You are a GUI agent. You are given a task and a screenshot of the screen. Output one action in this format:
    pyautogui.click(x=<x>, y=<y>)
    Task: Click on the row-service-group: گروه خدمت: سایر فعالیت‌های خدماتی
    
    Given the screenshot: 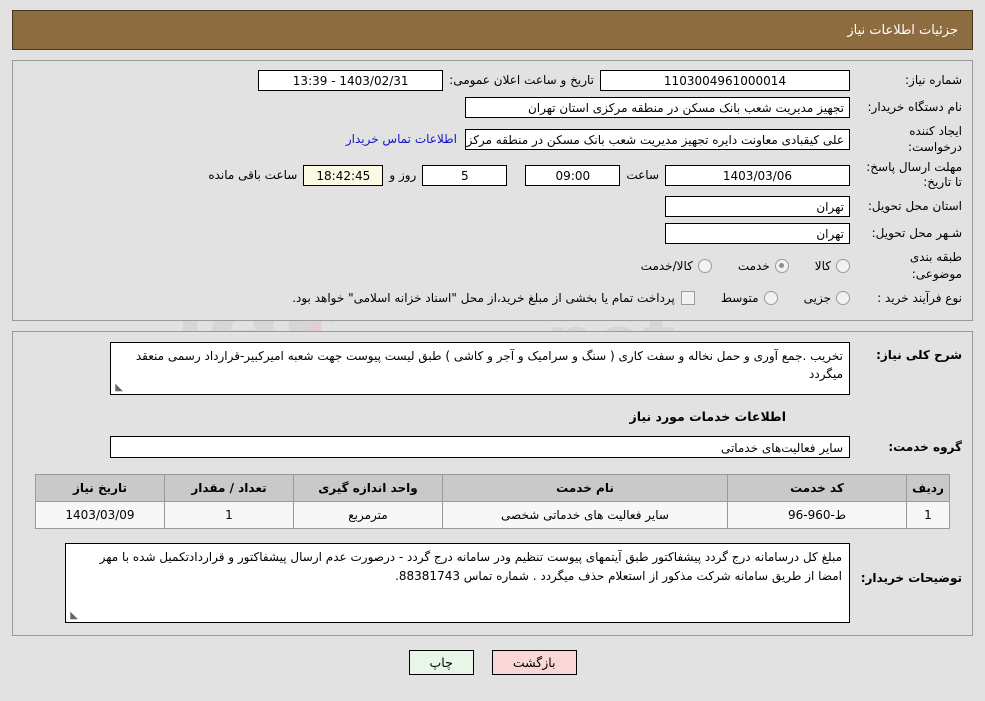 What is the action you would take?
    pyautogui.click(x=492, y=446)
    